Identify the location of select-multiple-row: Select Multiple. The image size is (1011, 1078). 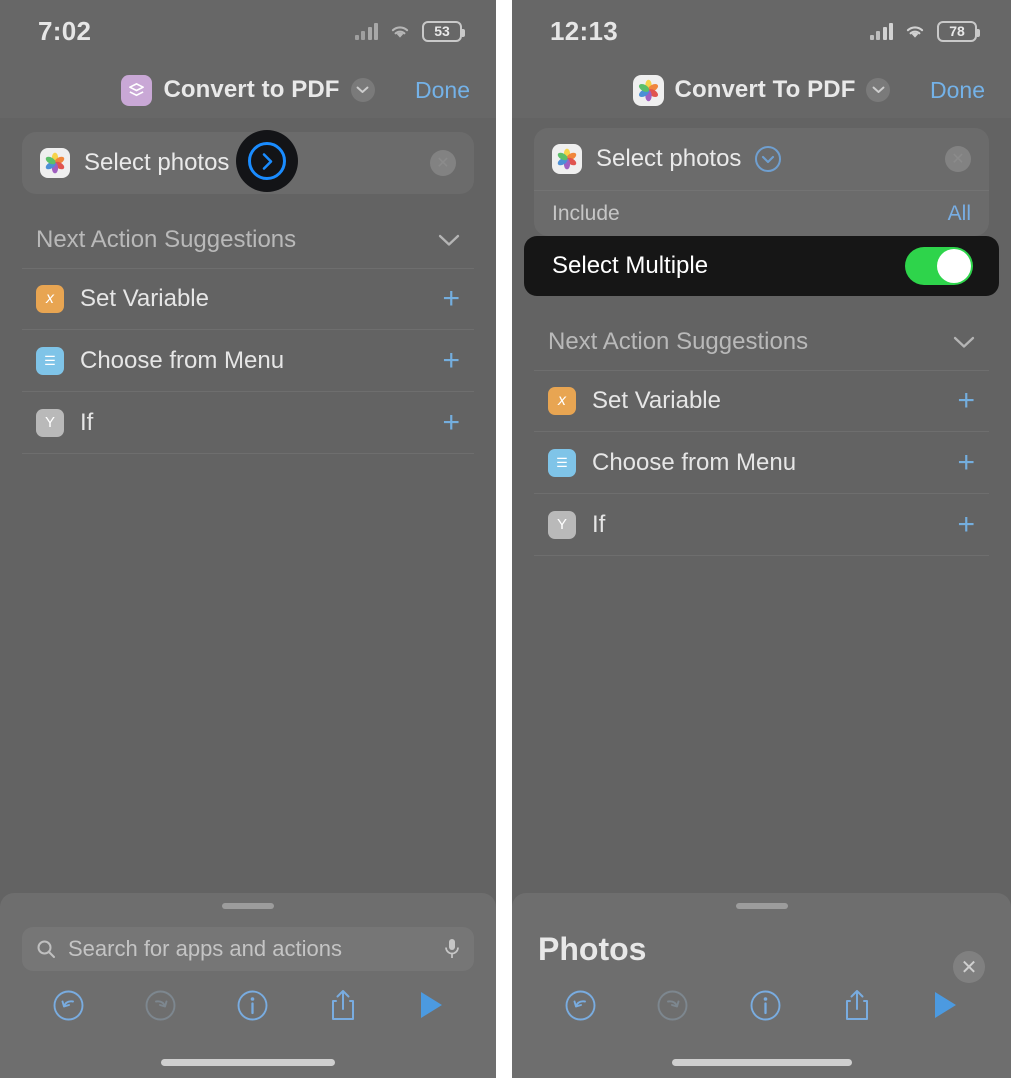
(761, 266).